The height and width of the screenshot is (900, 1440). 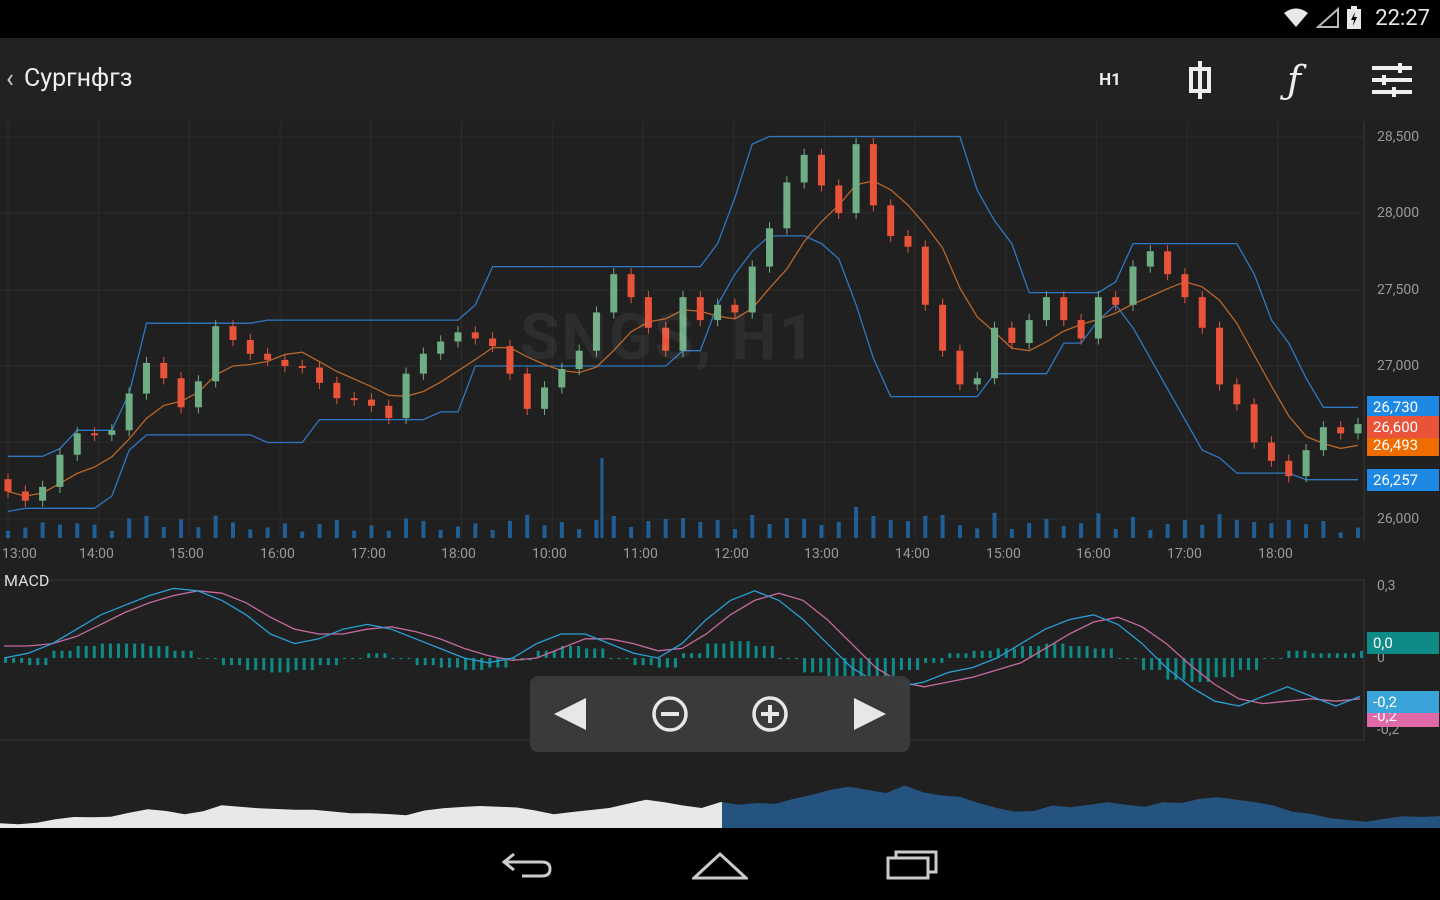 I want to click on function-icon: ƒ, so click(x=1294, y=80).